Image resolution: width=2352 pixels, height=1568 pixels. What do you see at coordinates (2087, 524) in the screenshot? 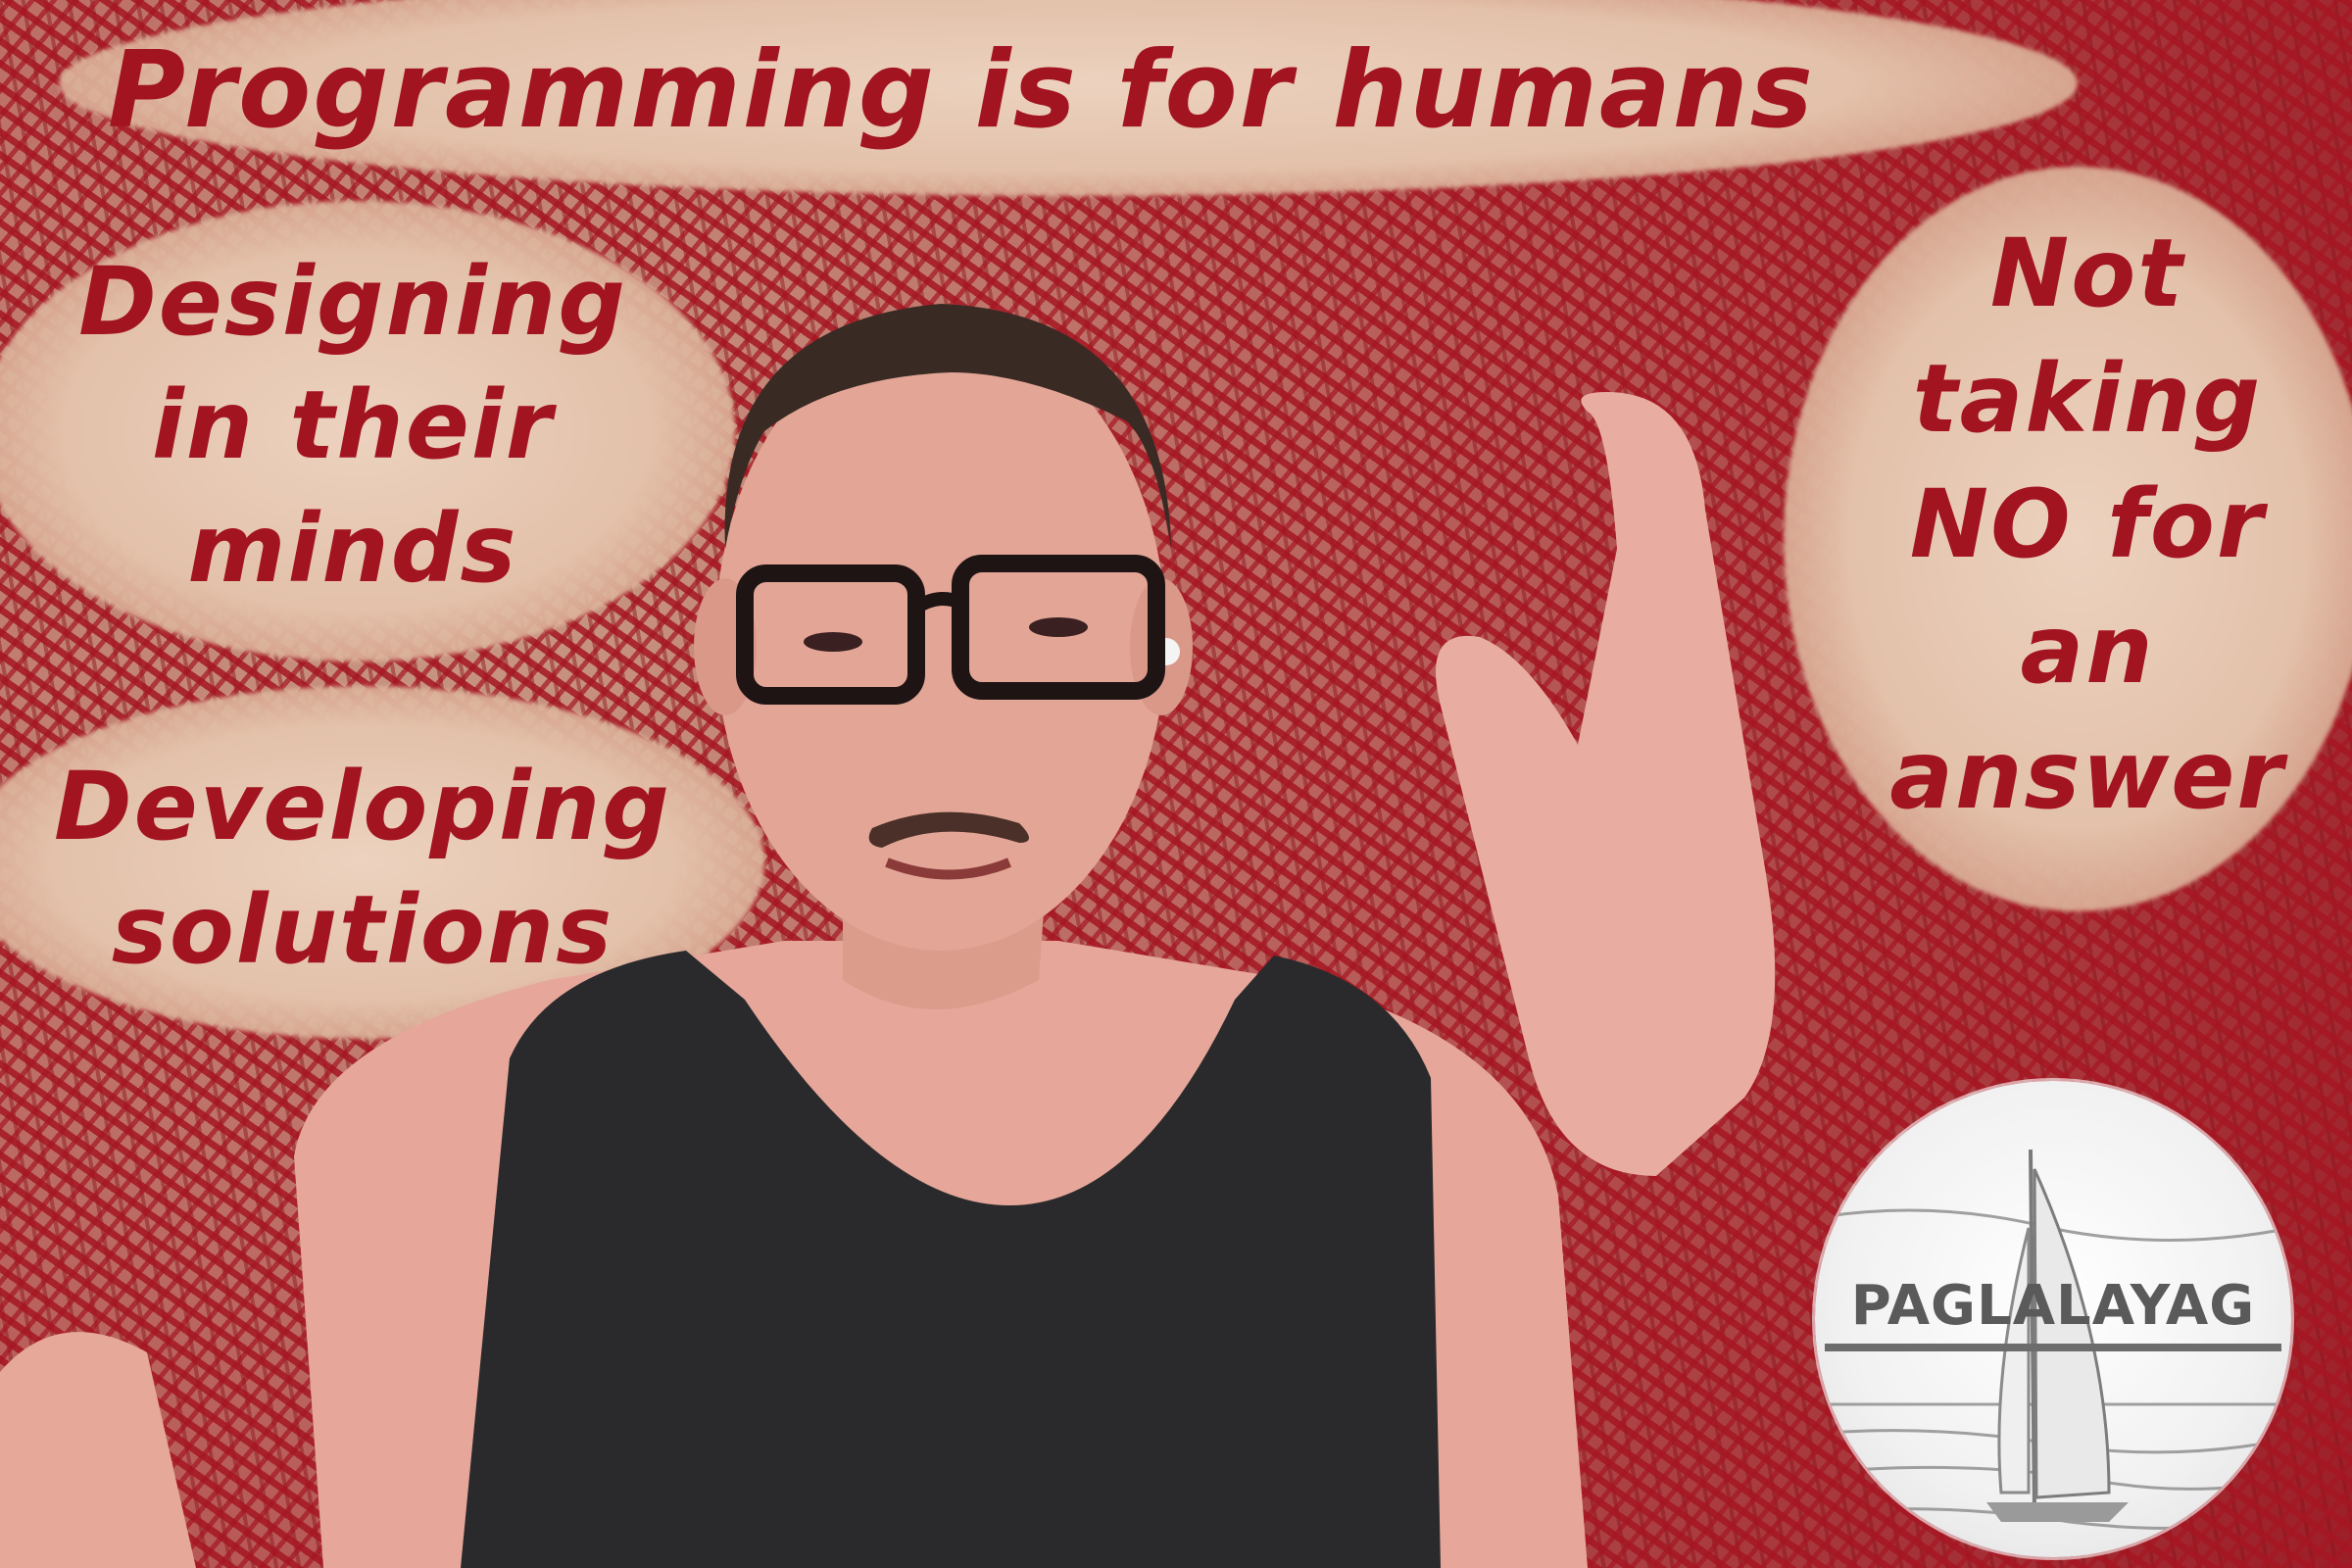
I see `caption-line: NO for` at bounding box center [2087, 524].